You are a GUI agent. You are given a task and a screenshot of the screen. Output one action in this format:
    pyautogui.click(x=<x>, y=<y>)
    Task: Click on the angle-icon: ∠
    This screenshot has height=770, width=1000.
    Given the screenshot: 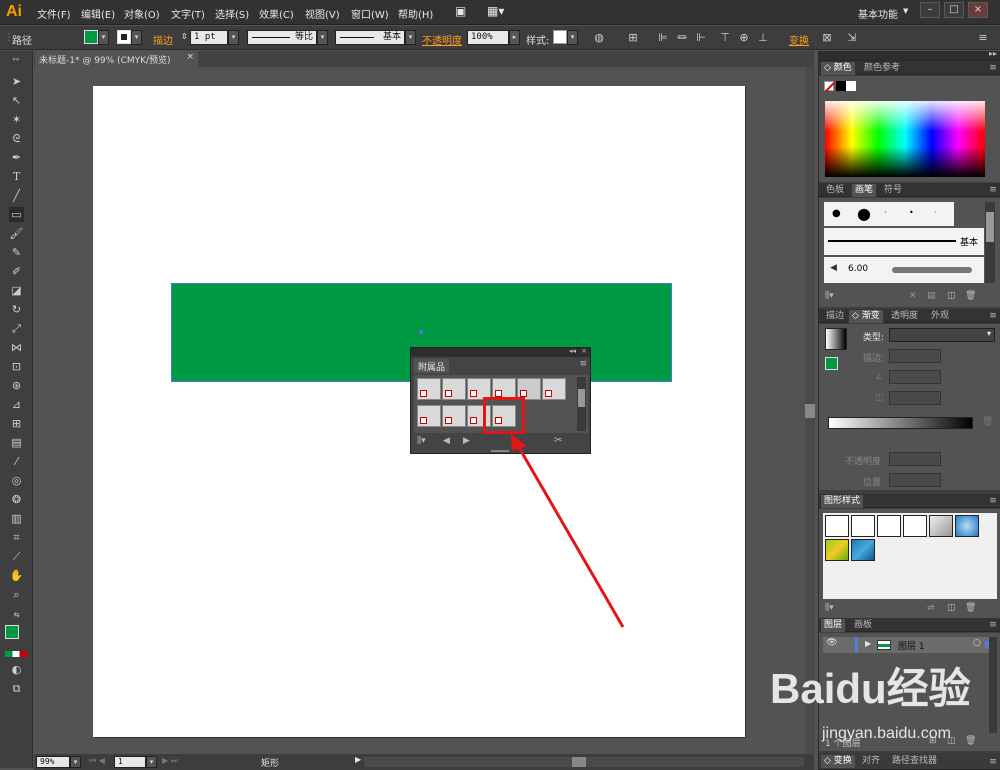 What is the action you would take?
    pyautogui.click(x=879, y=377)
    